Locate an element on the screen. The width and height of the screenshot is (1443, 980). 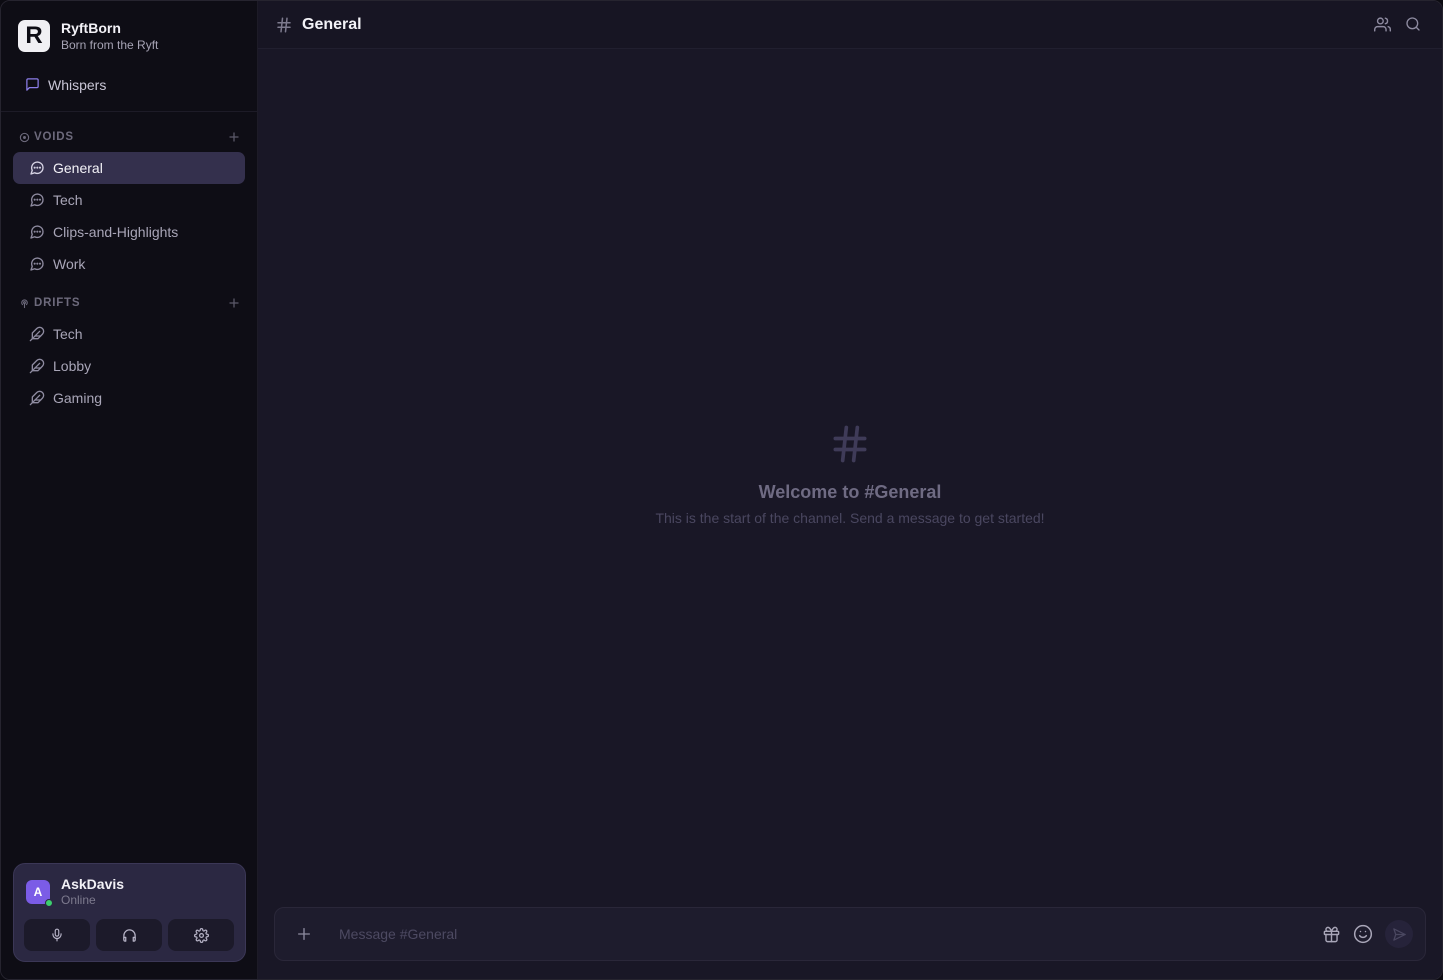
drift-label: Tech is located at coordinates (68, 334).